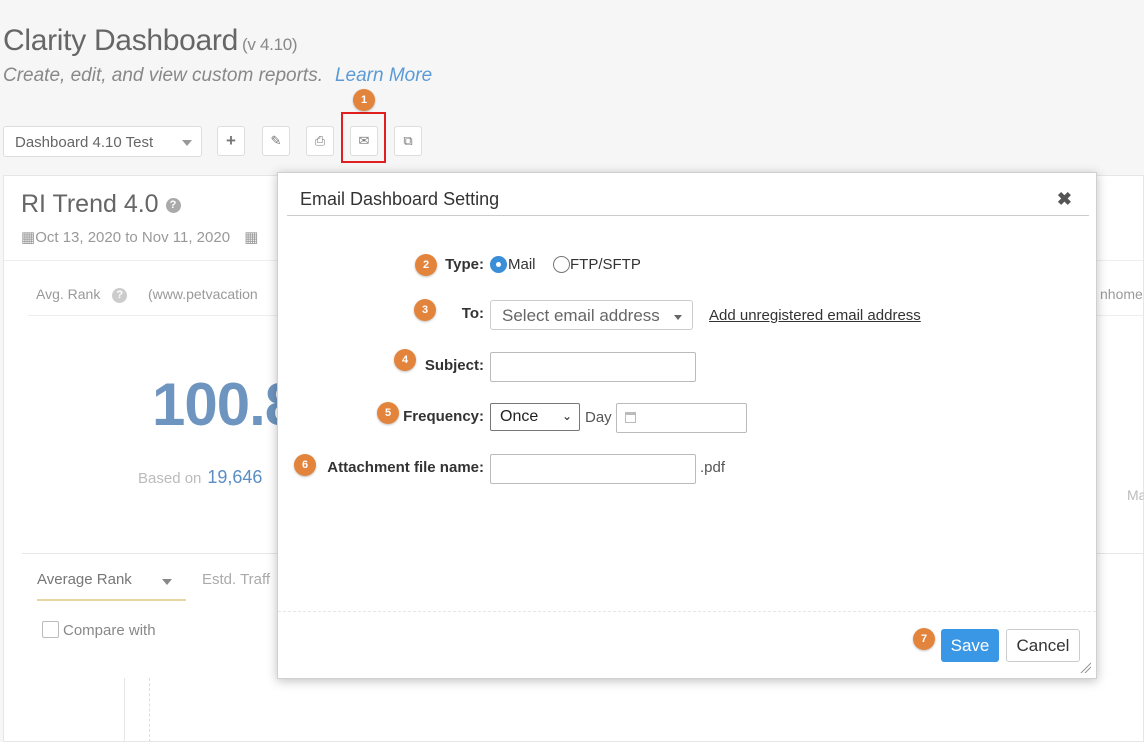 This screenshot has height=742, width=1144. What do you see at coordinates (566, 416) in the screenshot?
I see `chevron-down-icon: ⌄` at bounding box center [566, 416].